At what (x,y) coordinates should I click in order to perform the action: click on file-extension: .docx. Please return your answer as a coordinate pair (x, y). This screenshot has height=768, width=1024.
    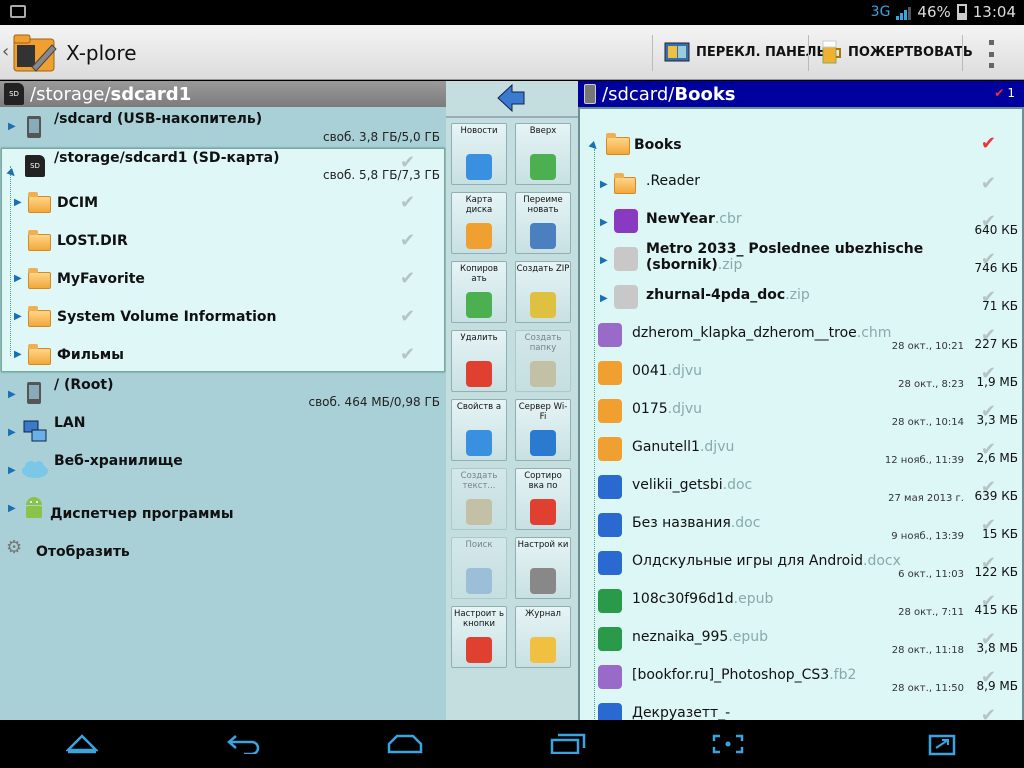
    Looking at the image, I should click on (882, 561).